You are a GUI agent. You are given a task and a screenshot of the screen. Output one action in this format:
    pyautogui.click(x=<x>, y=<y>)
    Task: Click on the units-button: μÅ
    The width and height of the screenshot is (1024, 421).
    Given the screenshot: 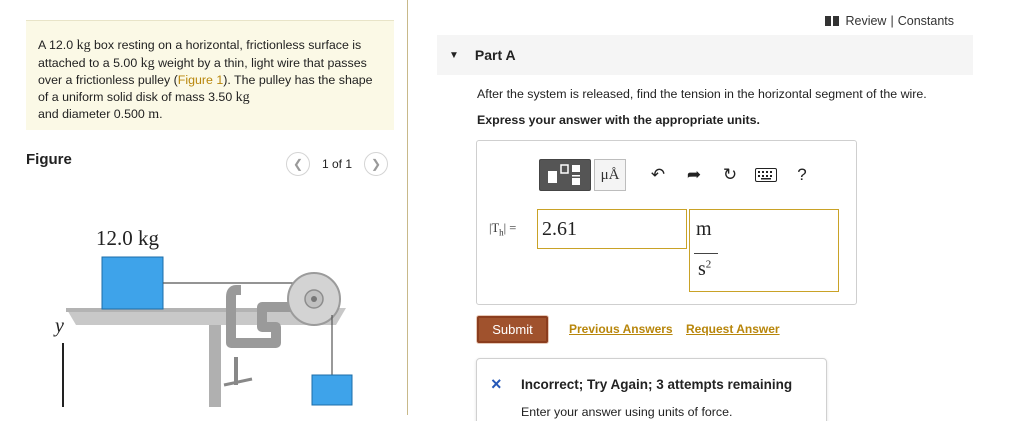 What is the action you would take?
    pyautogui.click(x=610, y=175)
    